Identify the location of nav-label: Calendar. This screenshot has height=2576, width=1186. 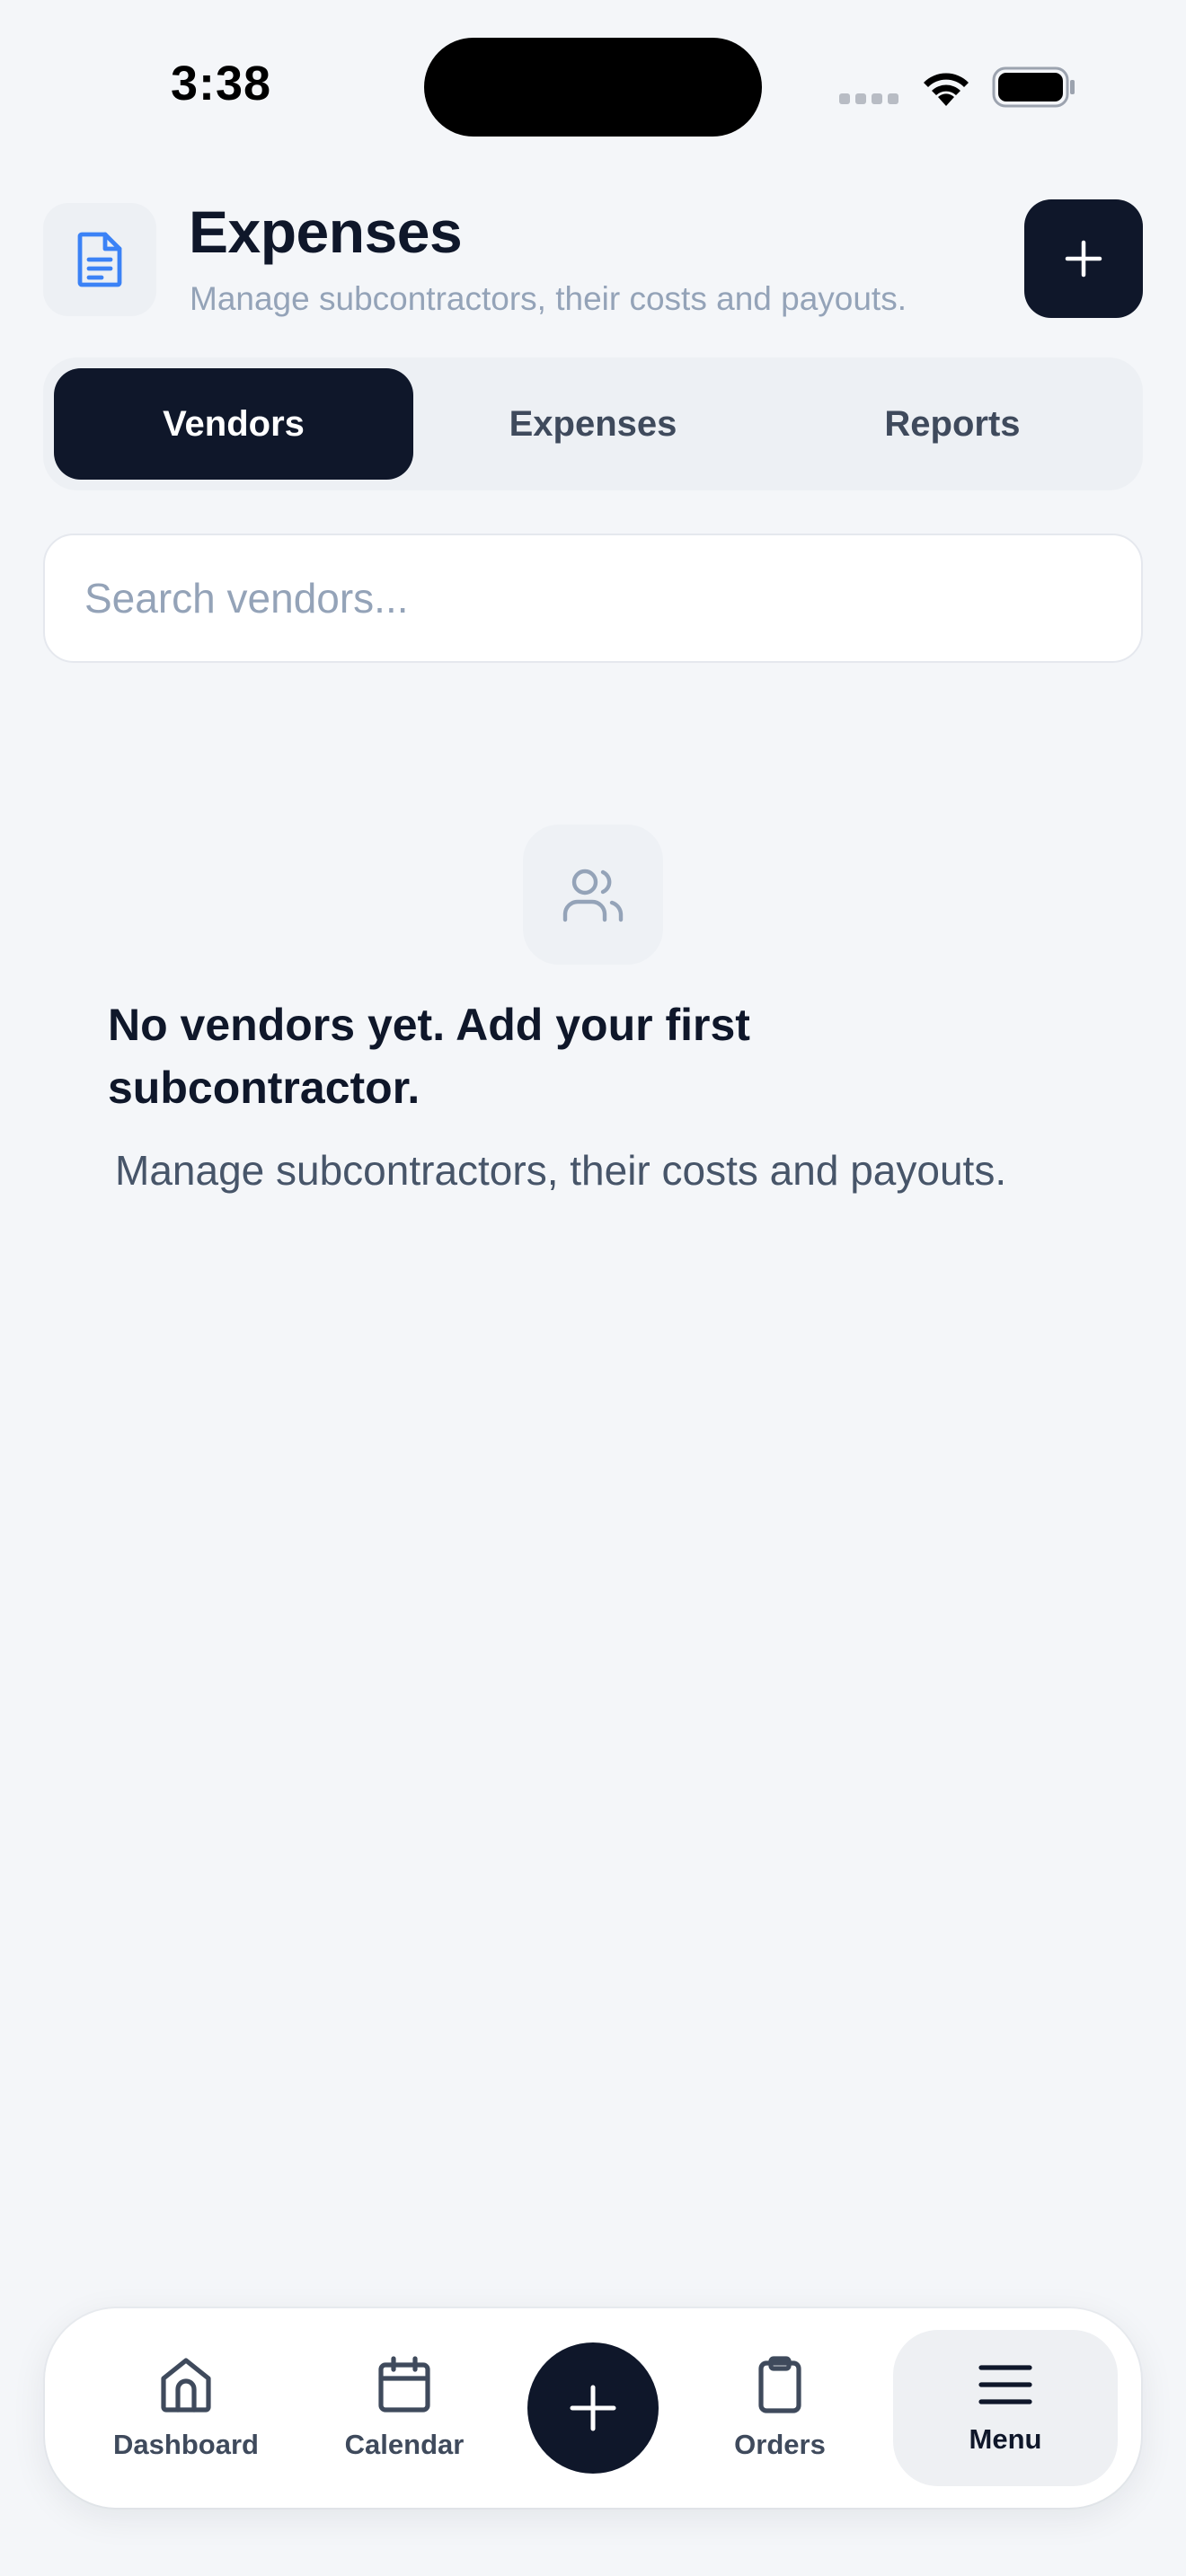
(404, 2444).